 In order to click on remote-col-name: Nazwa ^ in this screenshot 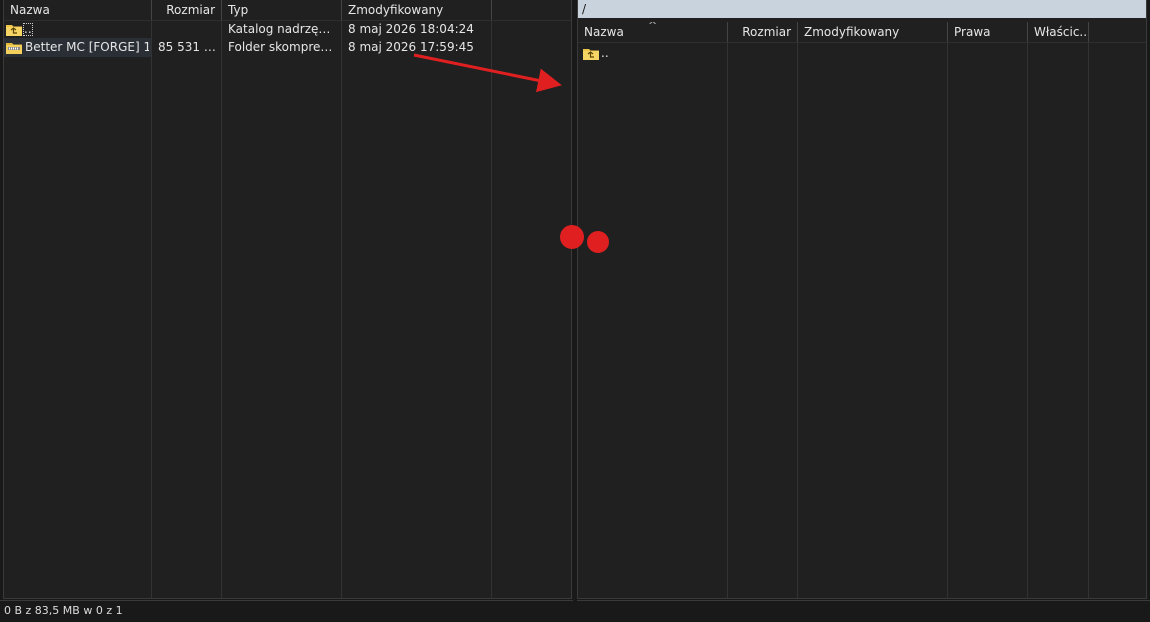, I will do `click(653, 32)`.